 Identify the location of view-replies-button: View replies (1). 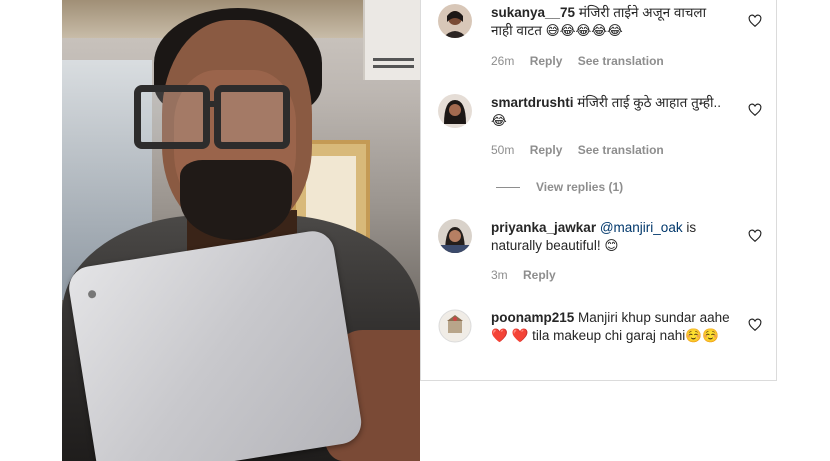
(559, 187).